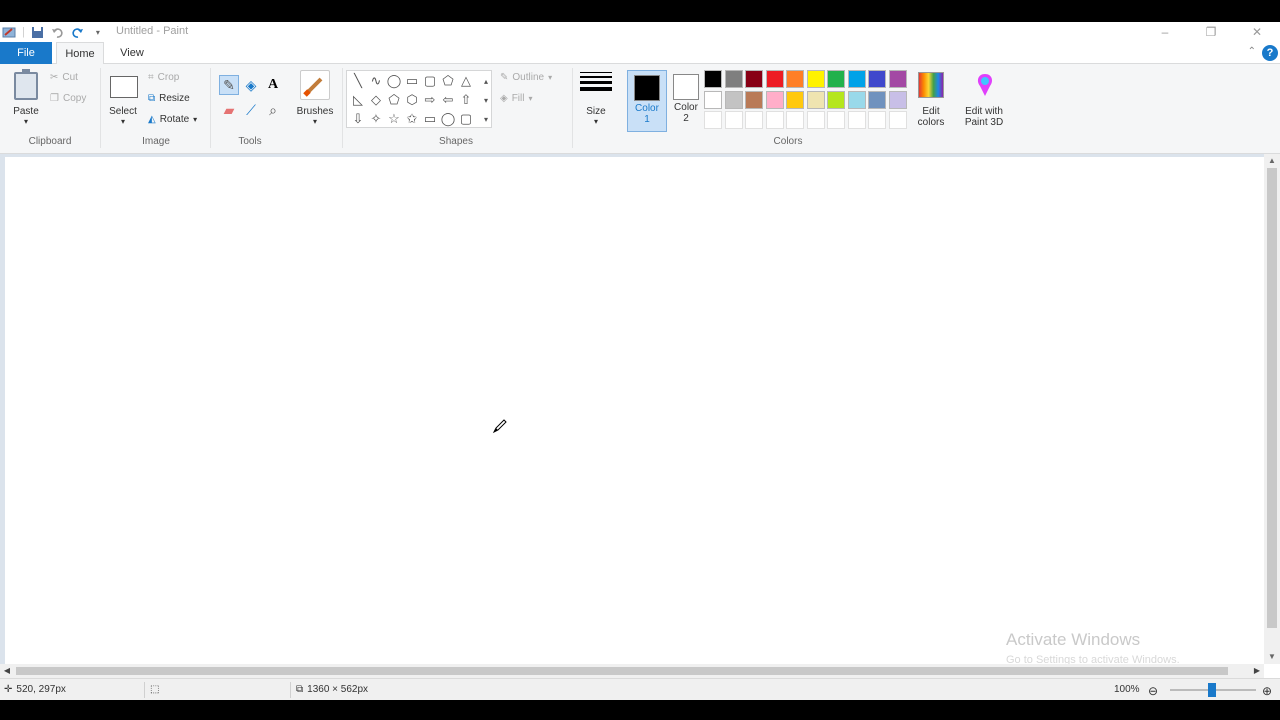  I want to click on six-point-star-shape-icon: ✩, so click(412, 119).